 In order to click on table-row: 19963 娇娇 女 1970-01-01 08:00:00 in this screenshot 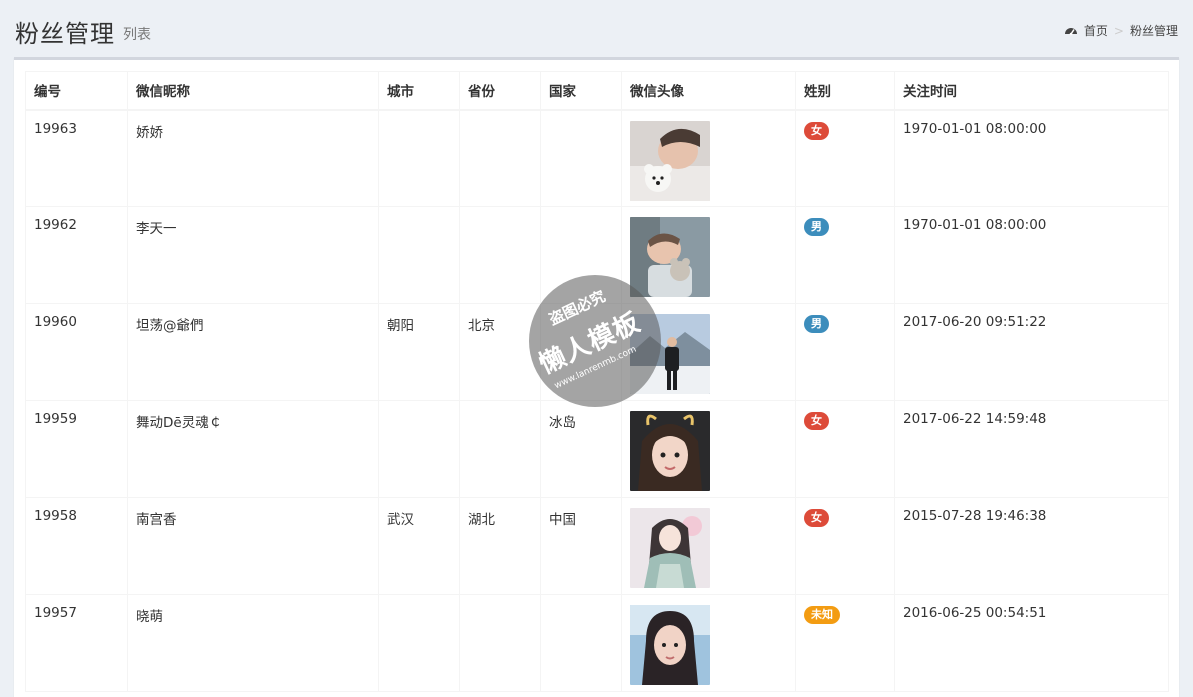, I will do `click(597, 158)`.